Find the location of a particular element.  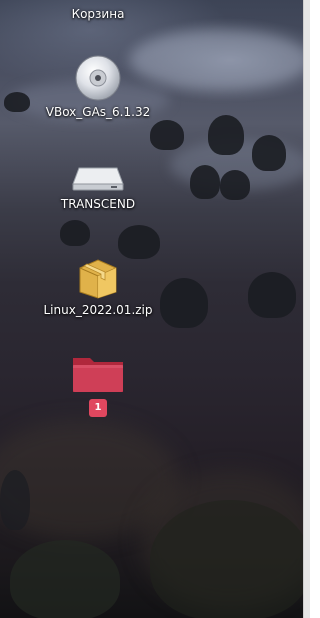

desktop-icon-archive: Linux_2022.01.zip is located at coordinates (98, 285).